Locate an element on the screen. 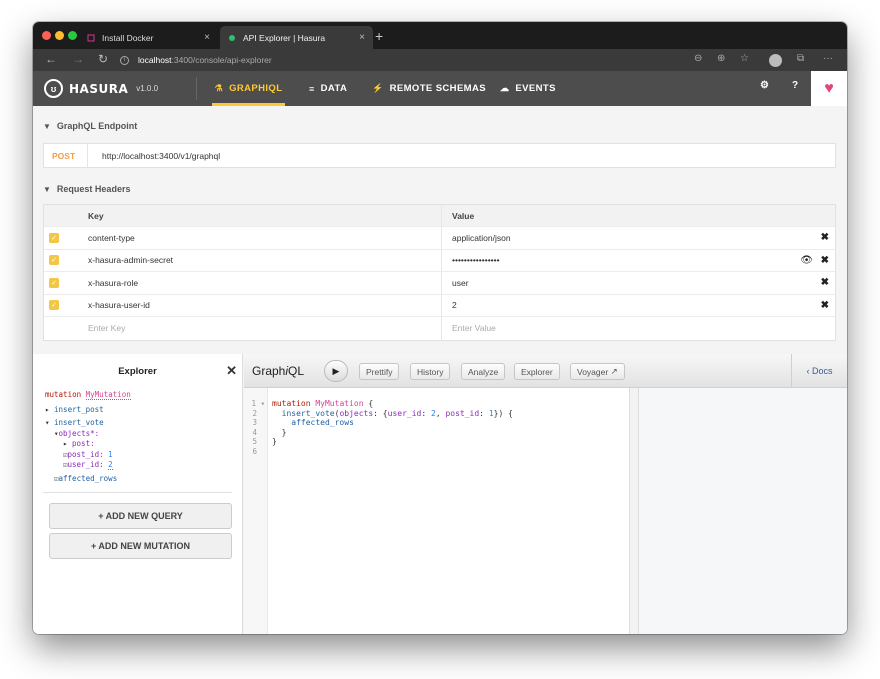  history-button: History is located at coordinates (430, 371).